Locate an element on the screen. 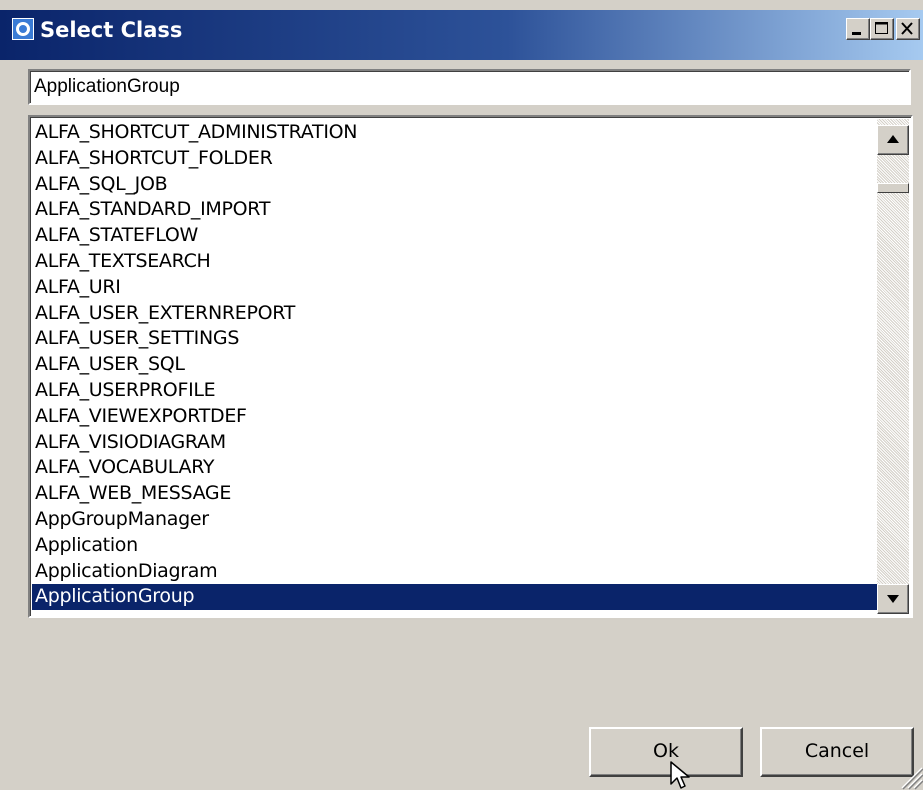 This screenshot has height=790, width=923. arrow-down-icon is located at coordinates (893, 599).